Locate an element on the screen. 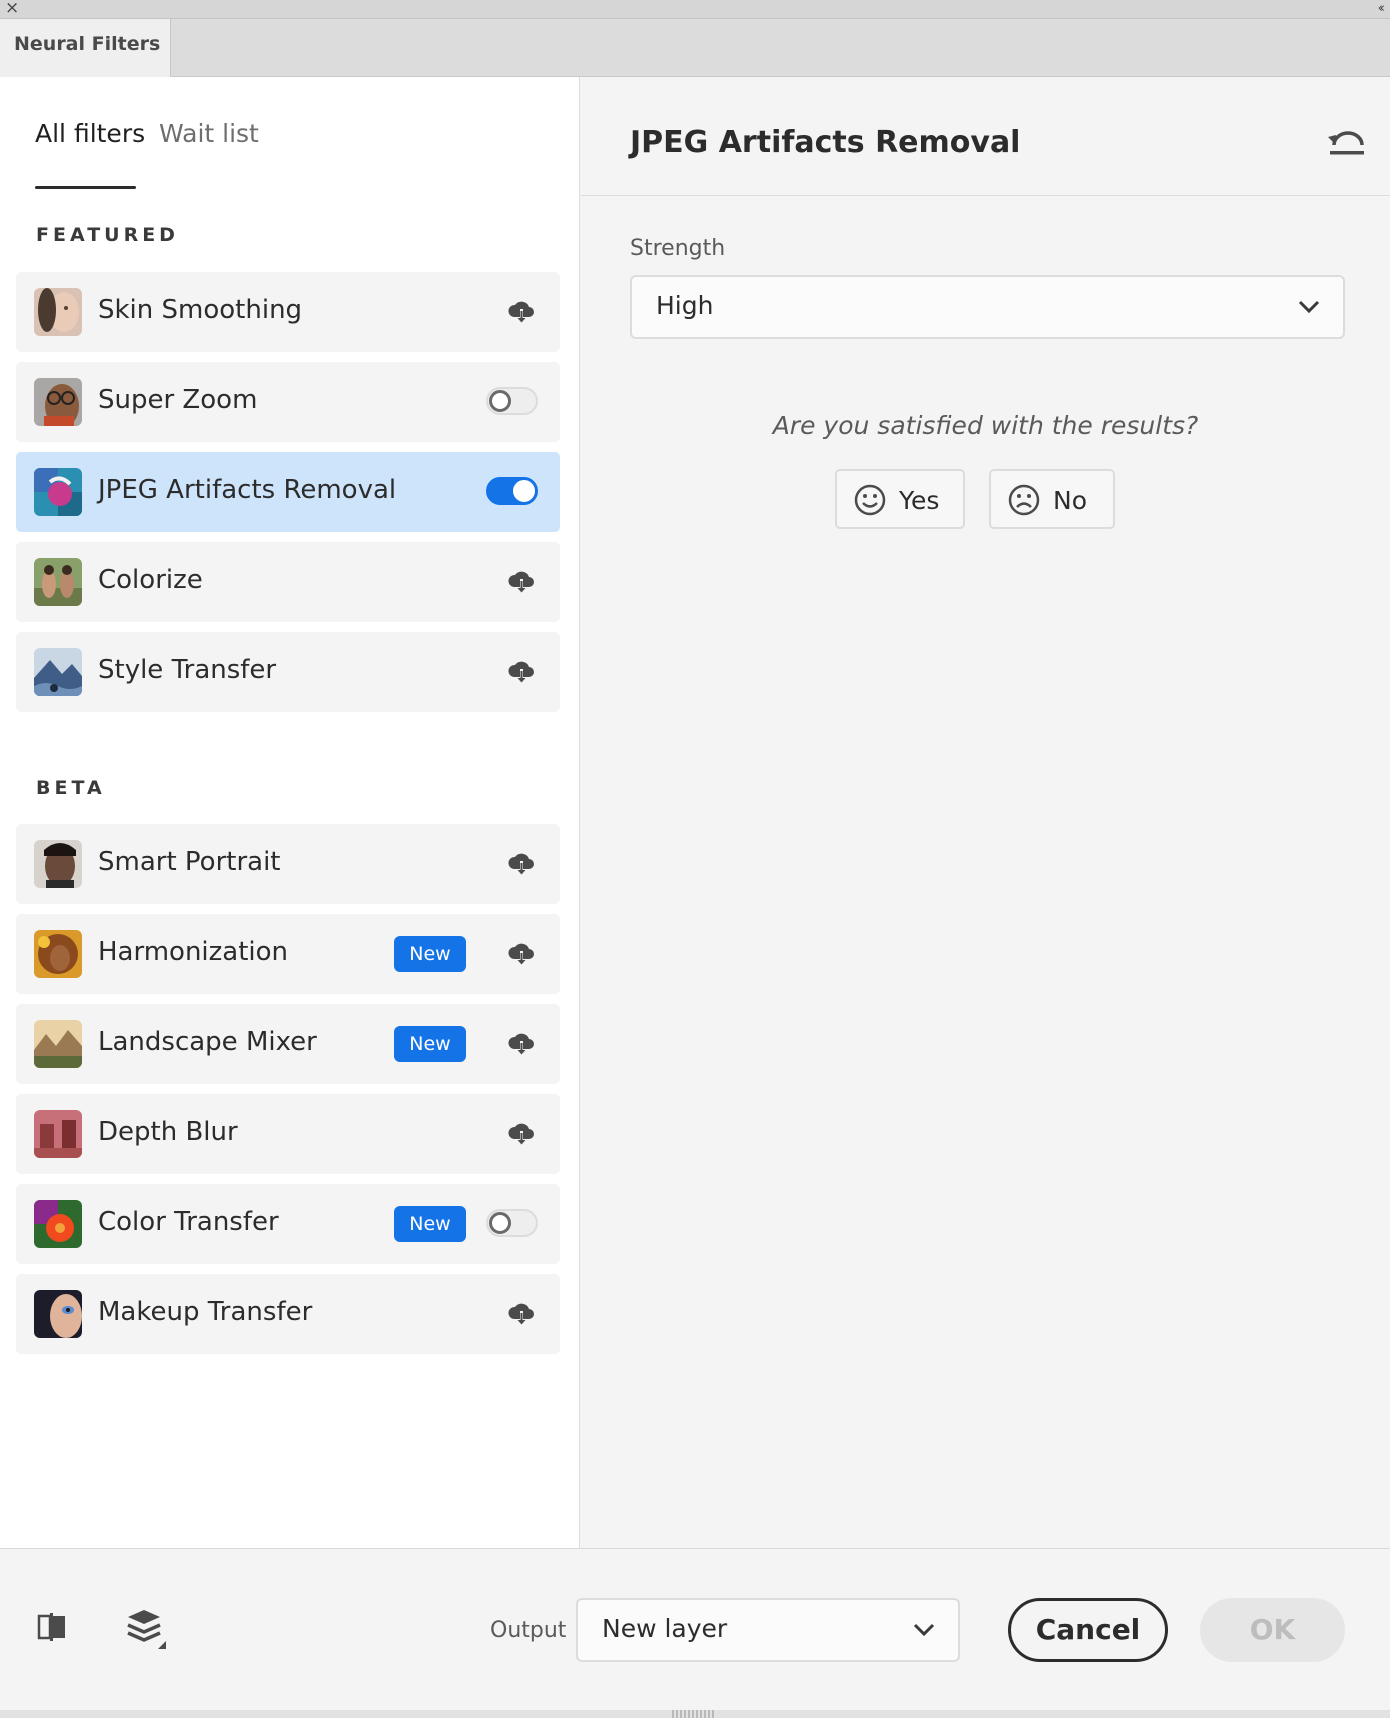 This screenshot has height=1718, width=1390. filter-label: Depth Blur is located at coordinates (168, 1132).